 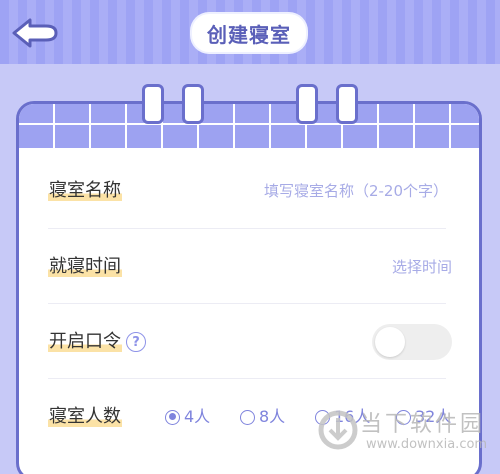 I want to click on dorm-name-input: 填写寝室名称（2-20个字）, so click(x=356, y=191).